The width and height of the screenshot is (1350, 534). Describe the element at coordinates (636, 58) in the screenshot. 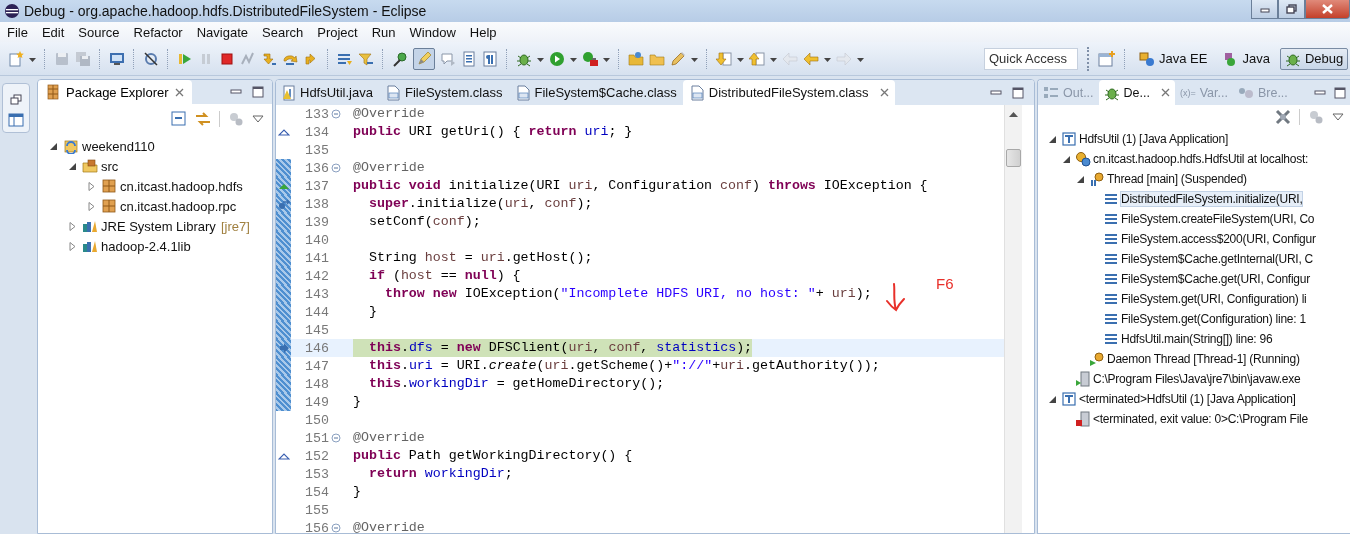

I see `open-folder-icon` at that location.